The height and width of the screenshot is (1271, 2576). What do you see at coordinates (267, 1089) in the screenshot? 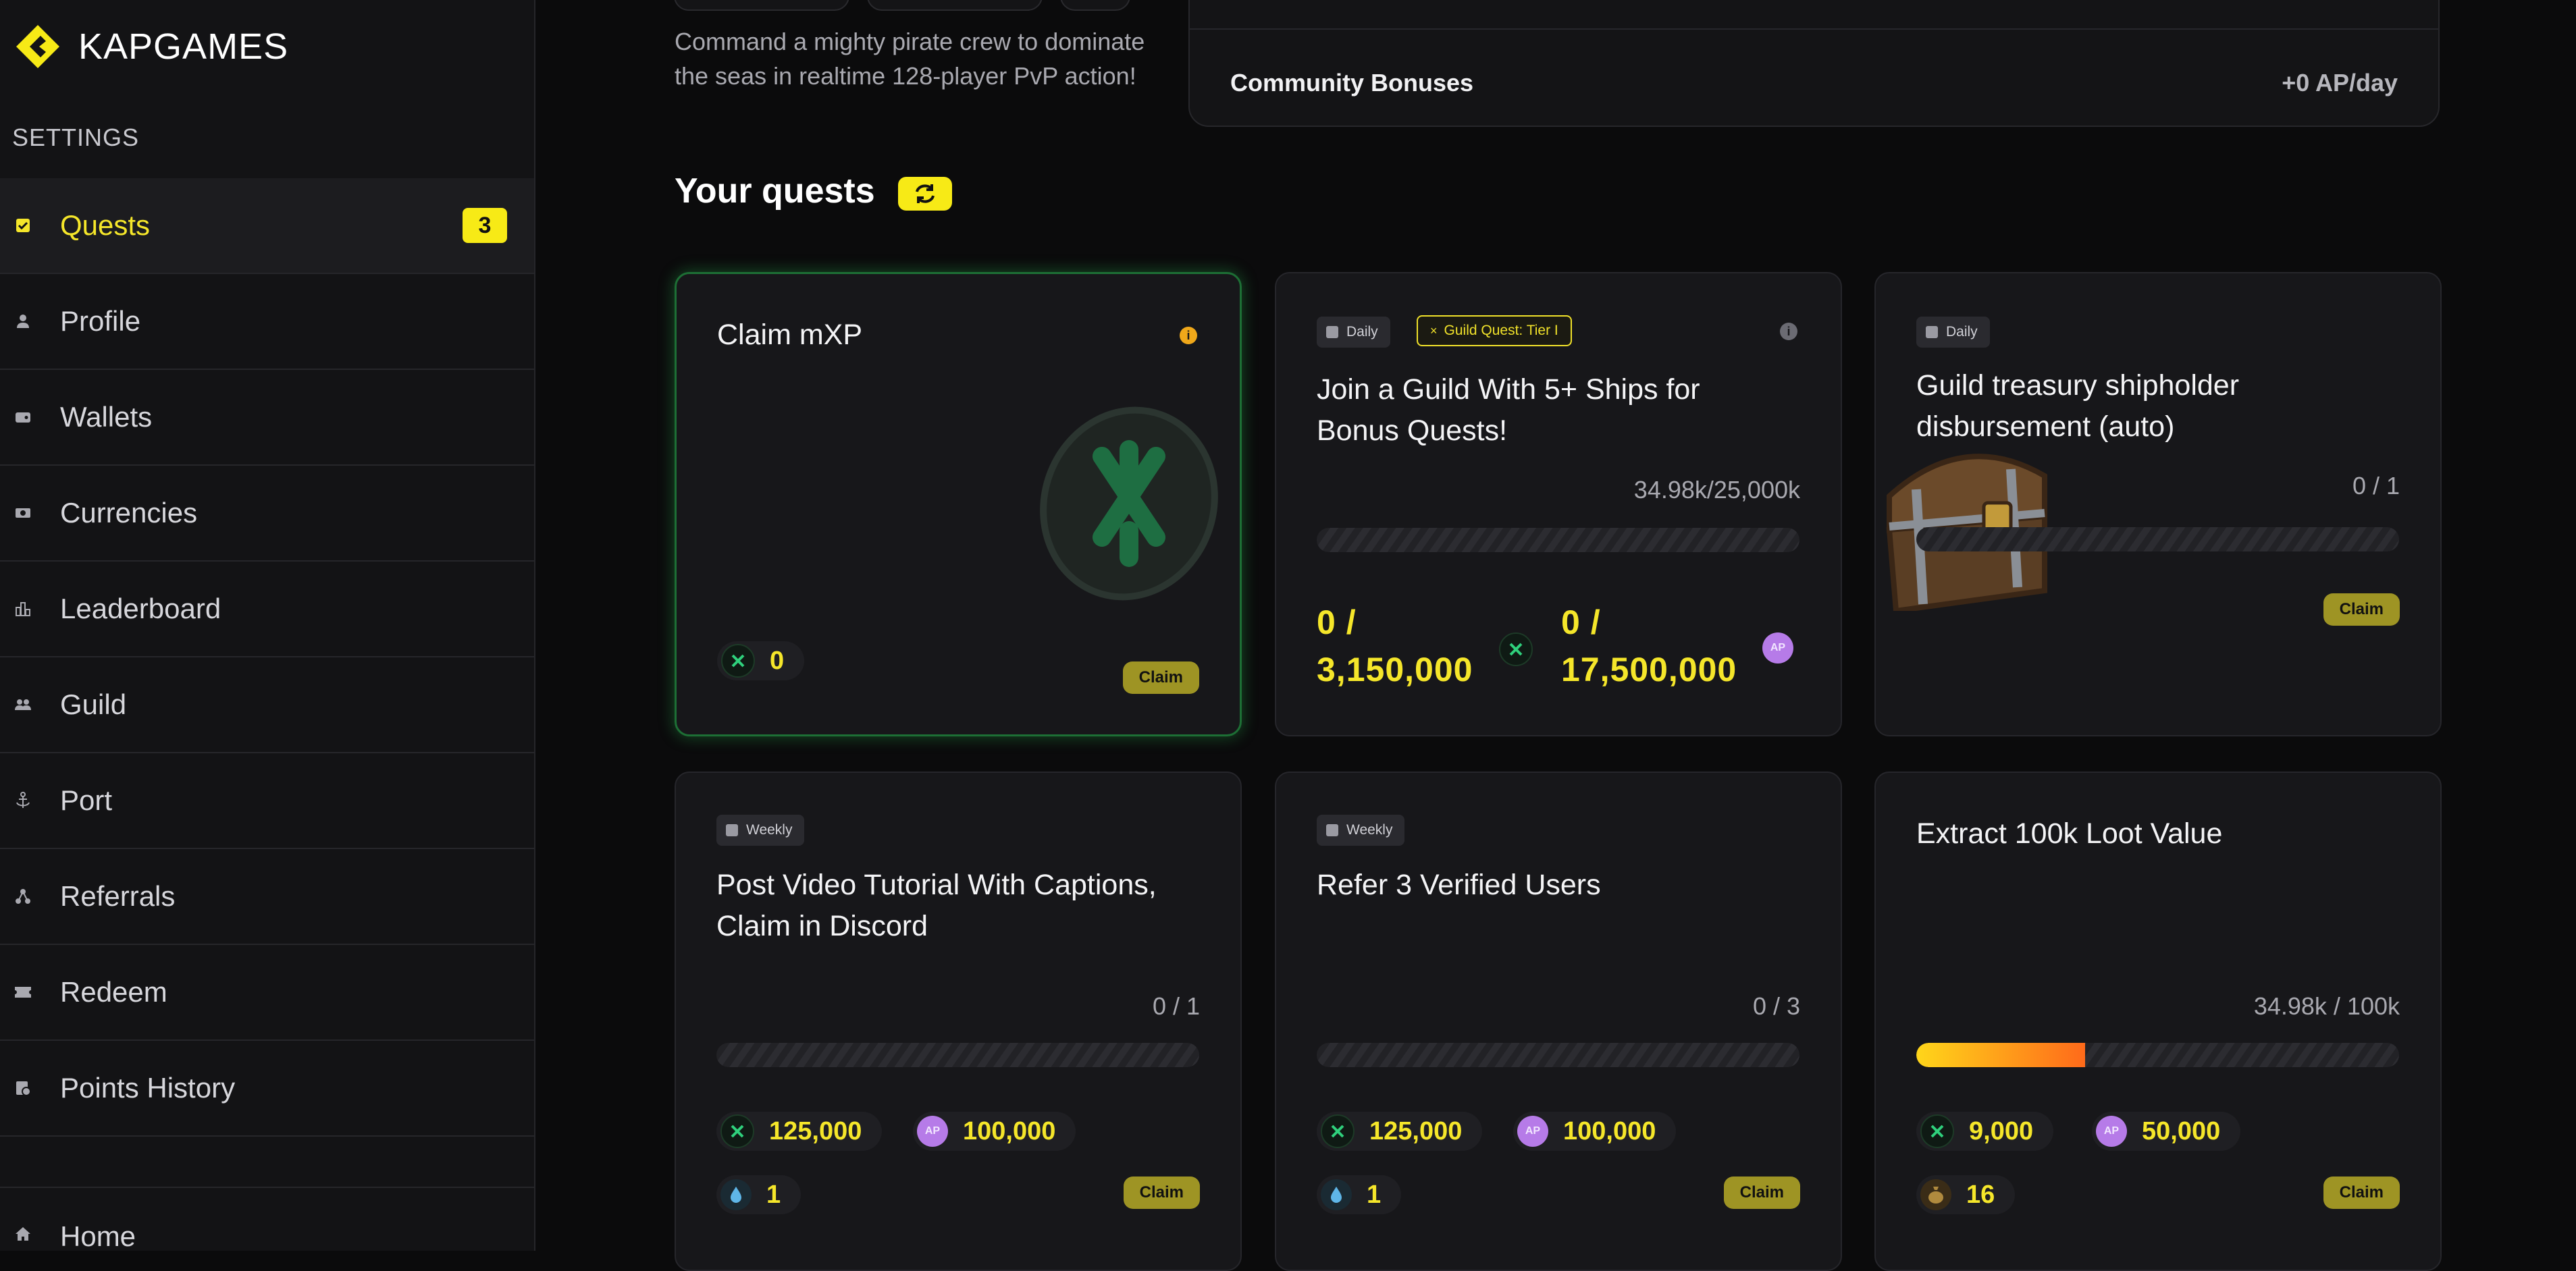
I see `sidebar-item-points-history: Points History` at bounding box center [267, 1089].